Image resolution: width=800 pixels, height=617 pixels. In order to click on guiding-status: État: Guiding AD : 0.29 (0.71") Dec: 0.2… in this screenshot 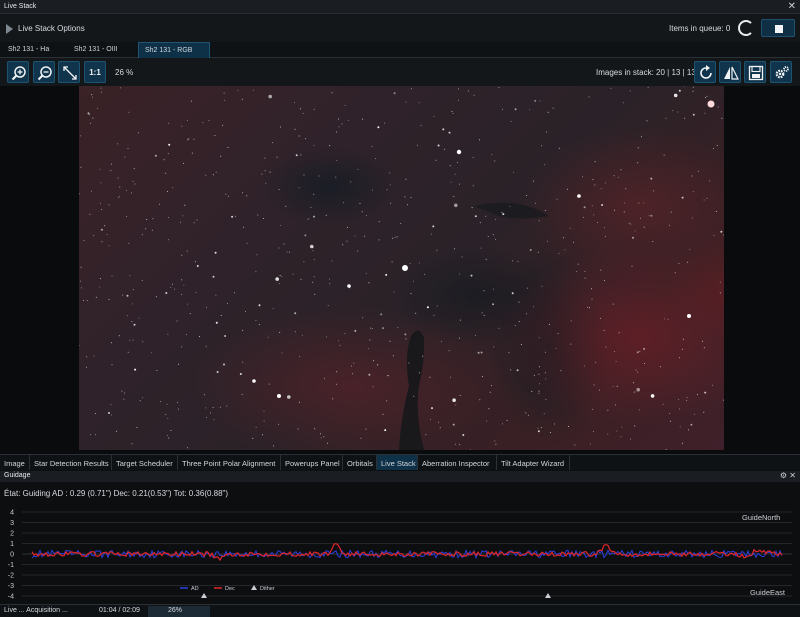, I will do `click(116, 493)`.